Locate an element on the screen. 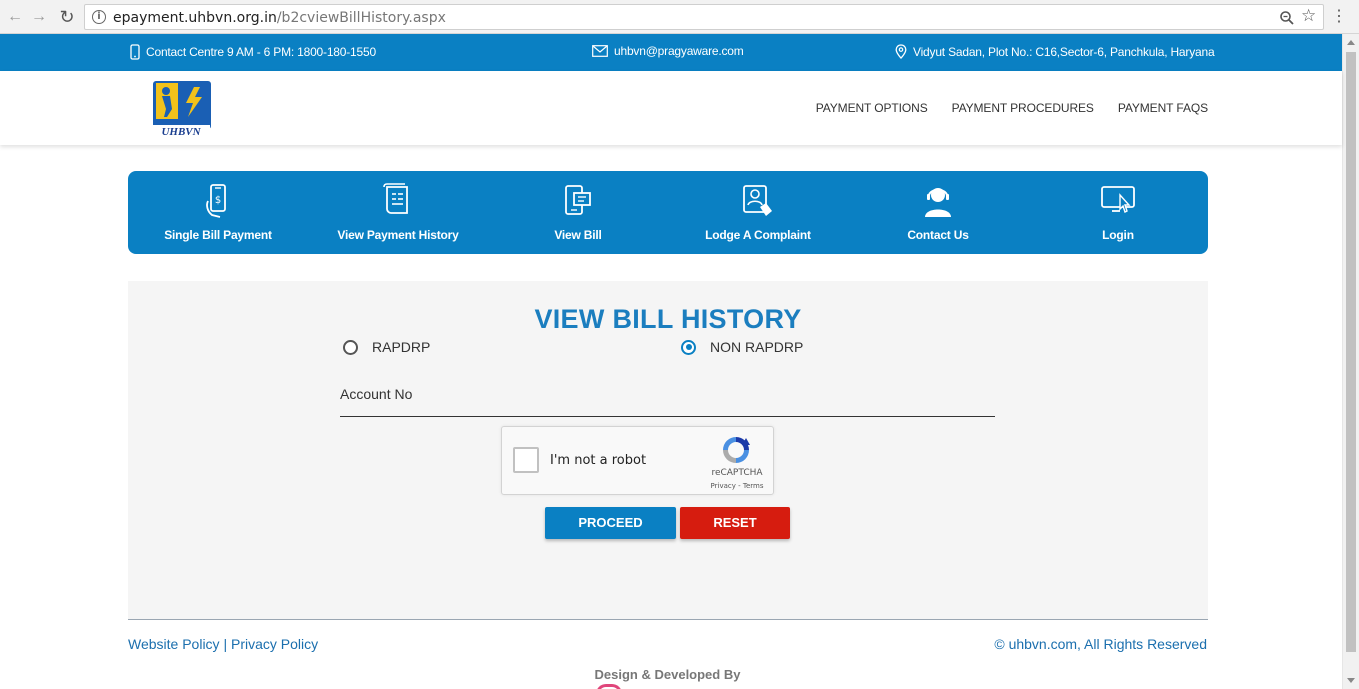 Image resolution: width=1359 pixels, height=689 pixels. website-policy-link: Website Policy is located at coordinates (174, 644).